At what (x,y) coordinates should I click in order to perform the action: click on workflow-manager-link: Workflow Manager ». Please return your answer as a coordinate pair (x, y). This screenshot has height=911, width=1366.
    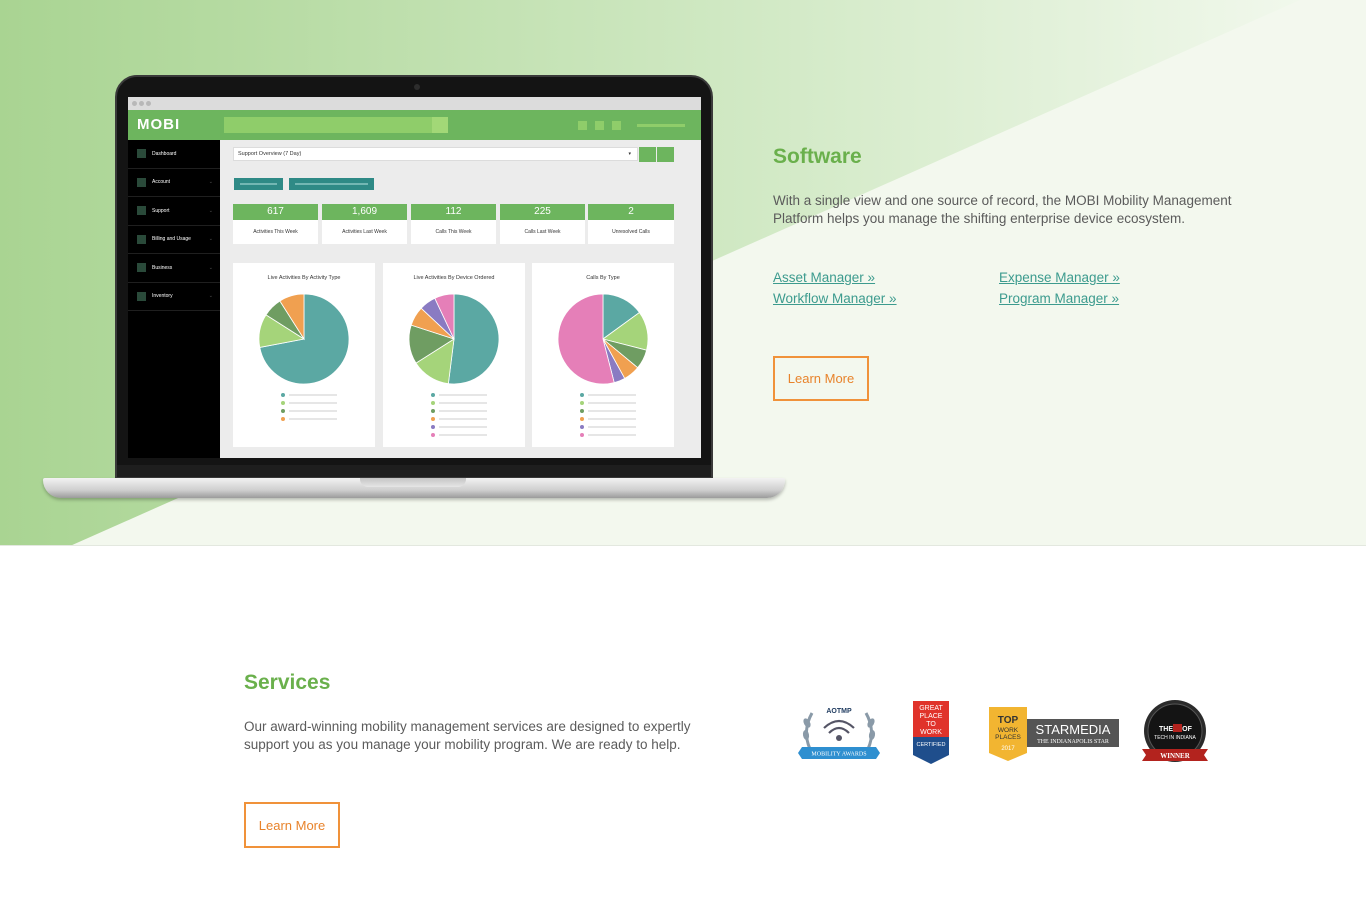
    Looking at the image, I should click on (835, 298).